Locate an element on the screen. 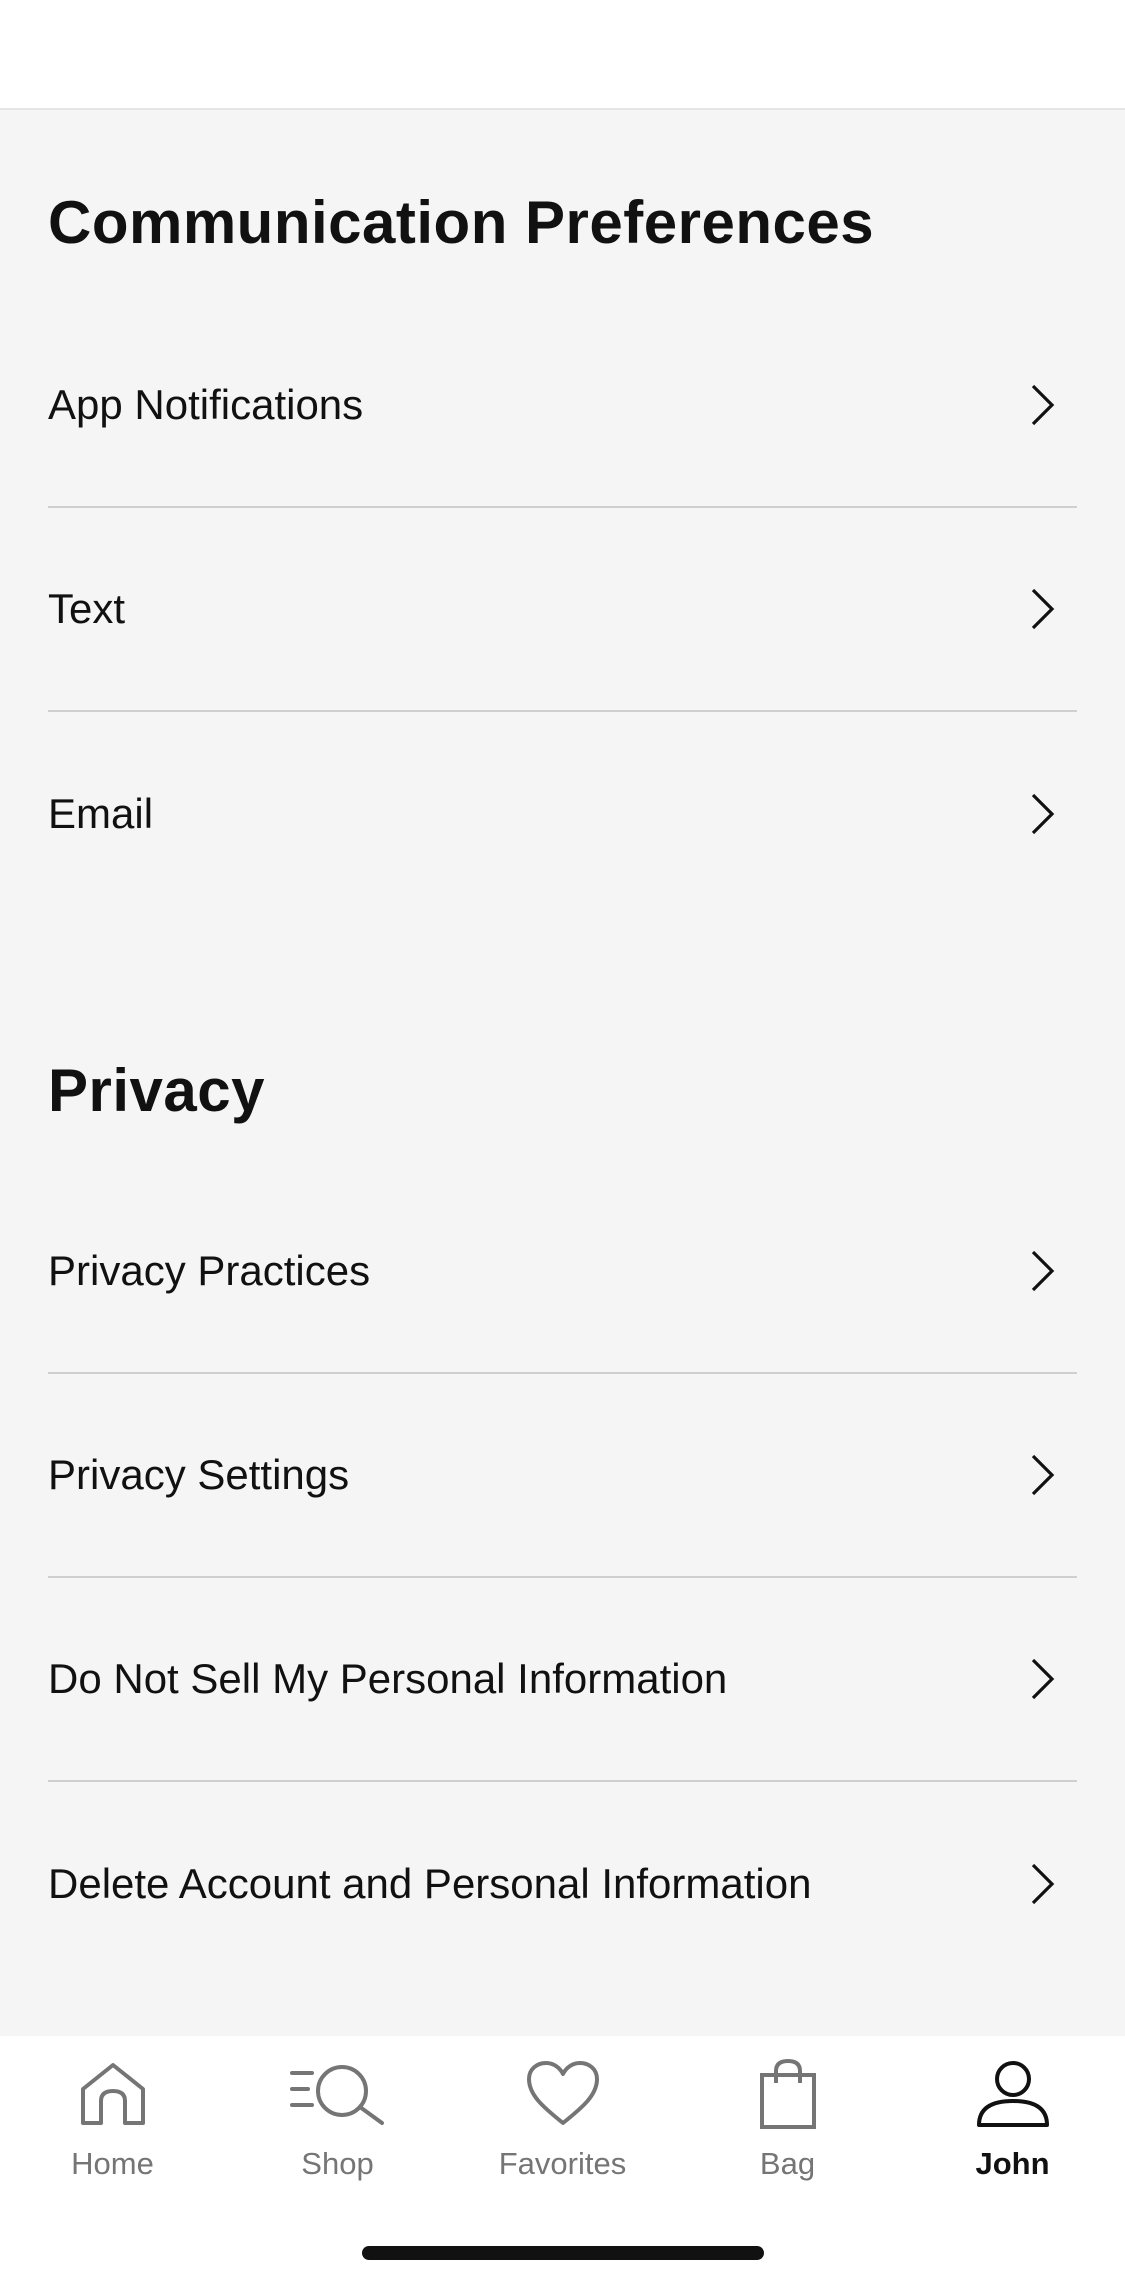 This screenshot has height=2284, width=1125. row-do-not-sell: Do Not Sell My Personal Information is located at coordinates (562, 1680).